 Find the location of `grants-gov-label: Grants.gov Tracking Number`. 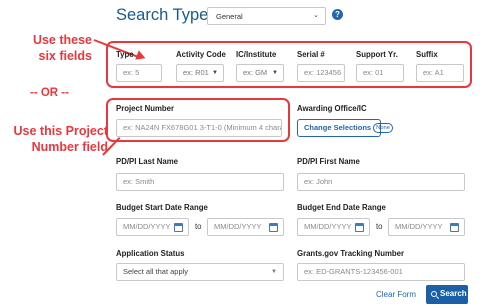

grants-gov-label: Grants.gov Tracking Number is located at coordinates (351, 253).